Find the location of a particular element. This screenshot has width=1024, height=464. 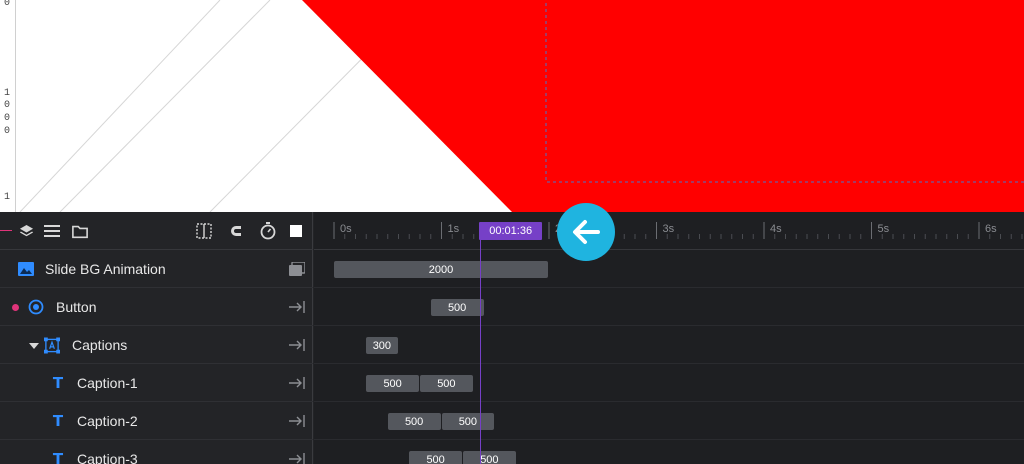

layer-row-captions: Captions is located at coordinates (156, 345).